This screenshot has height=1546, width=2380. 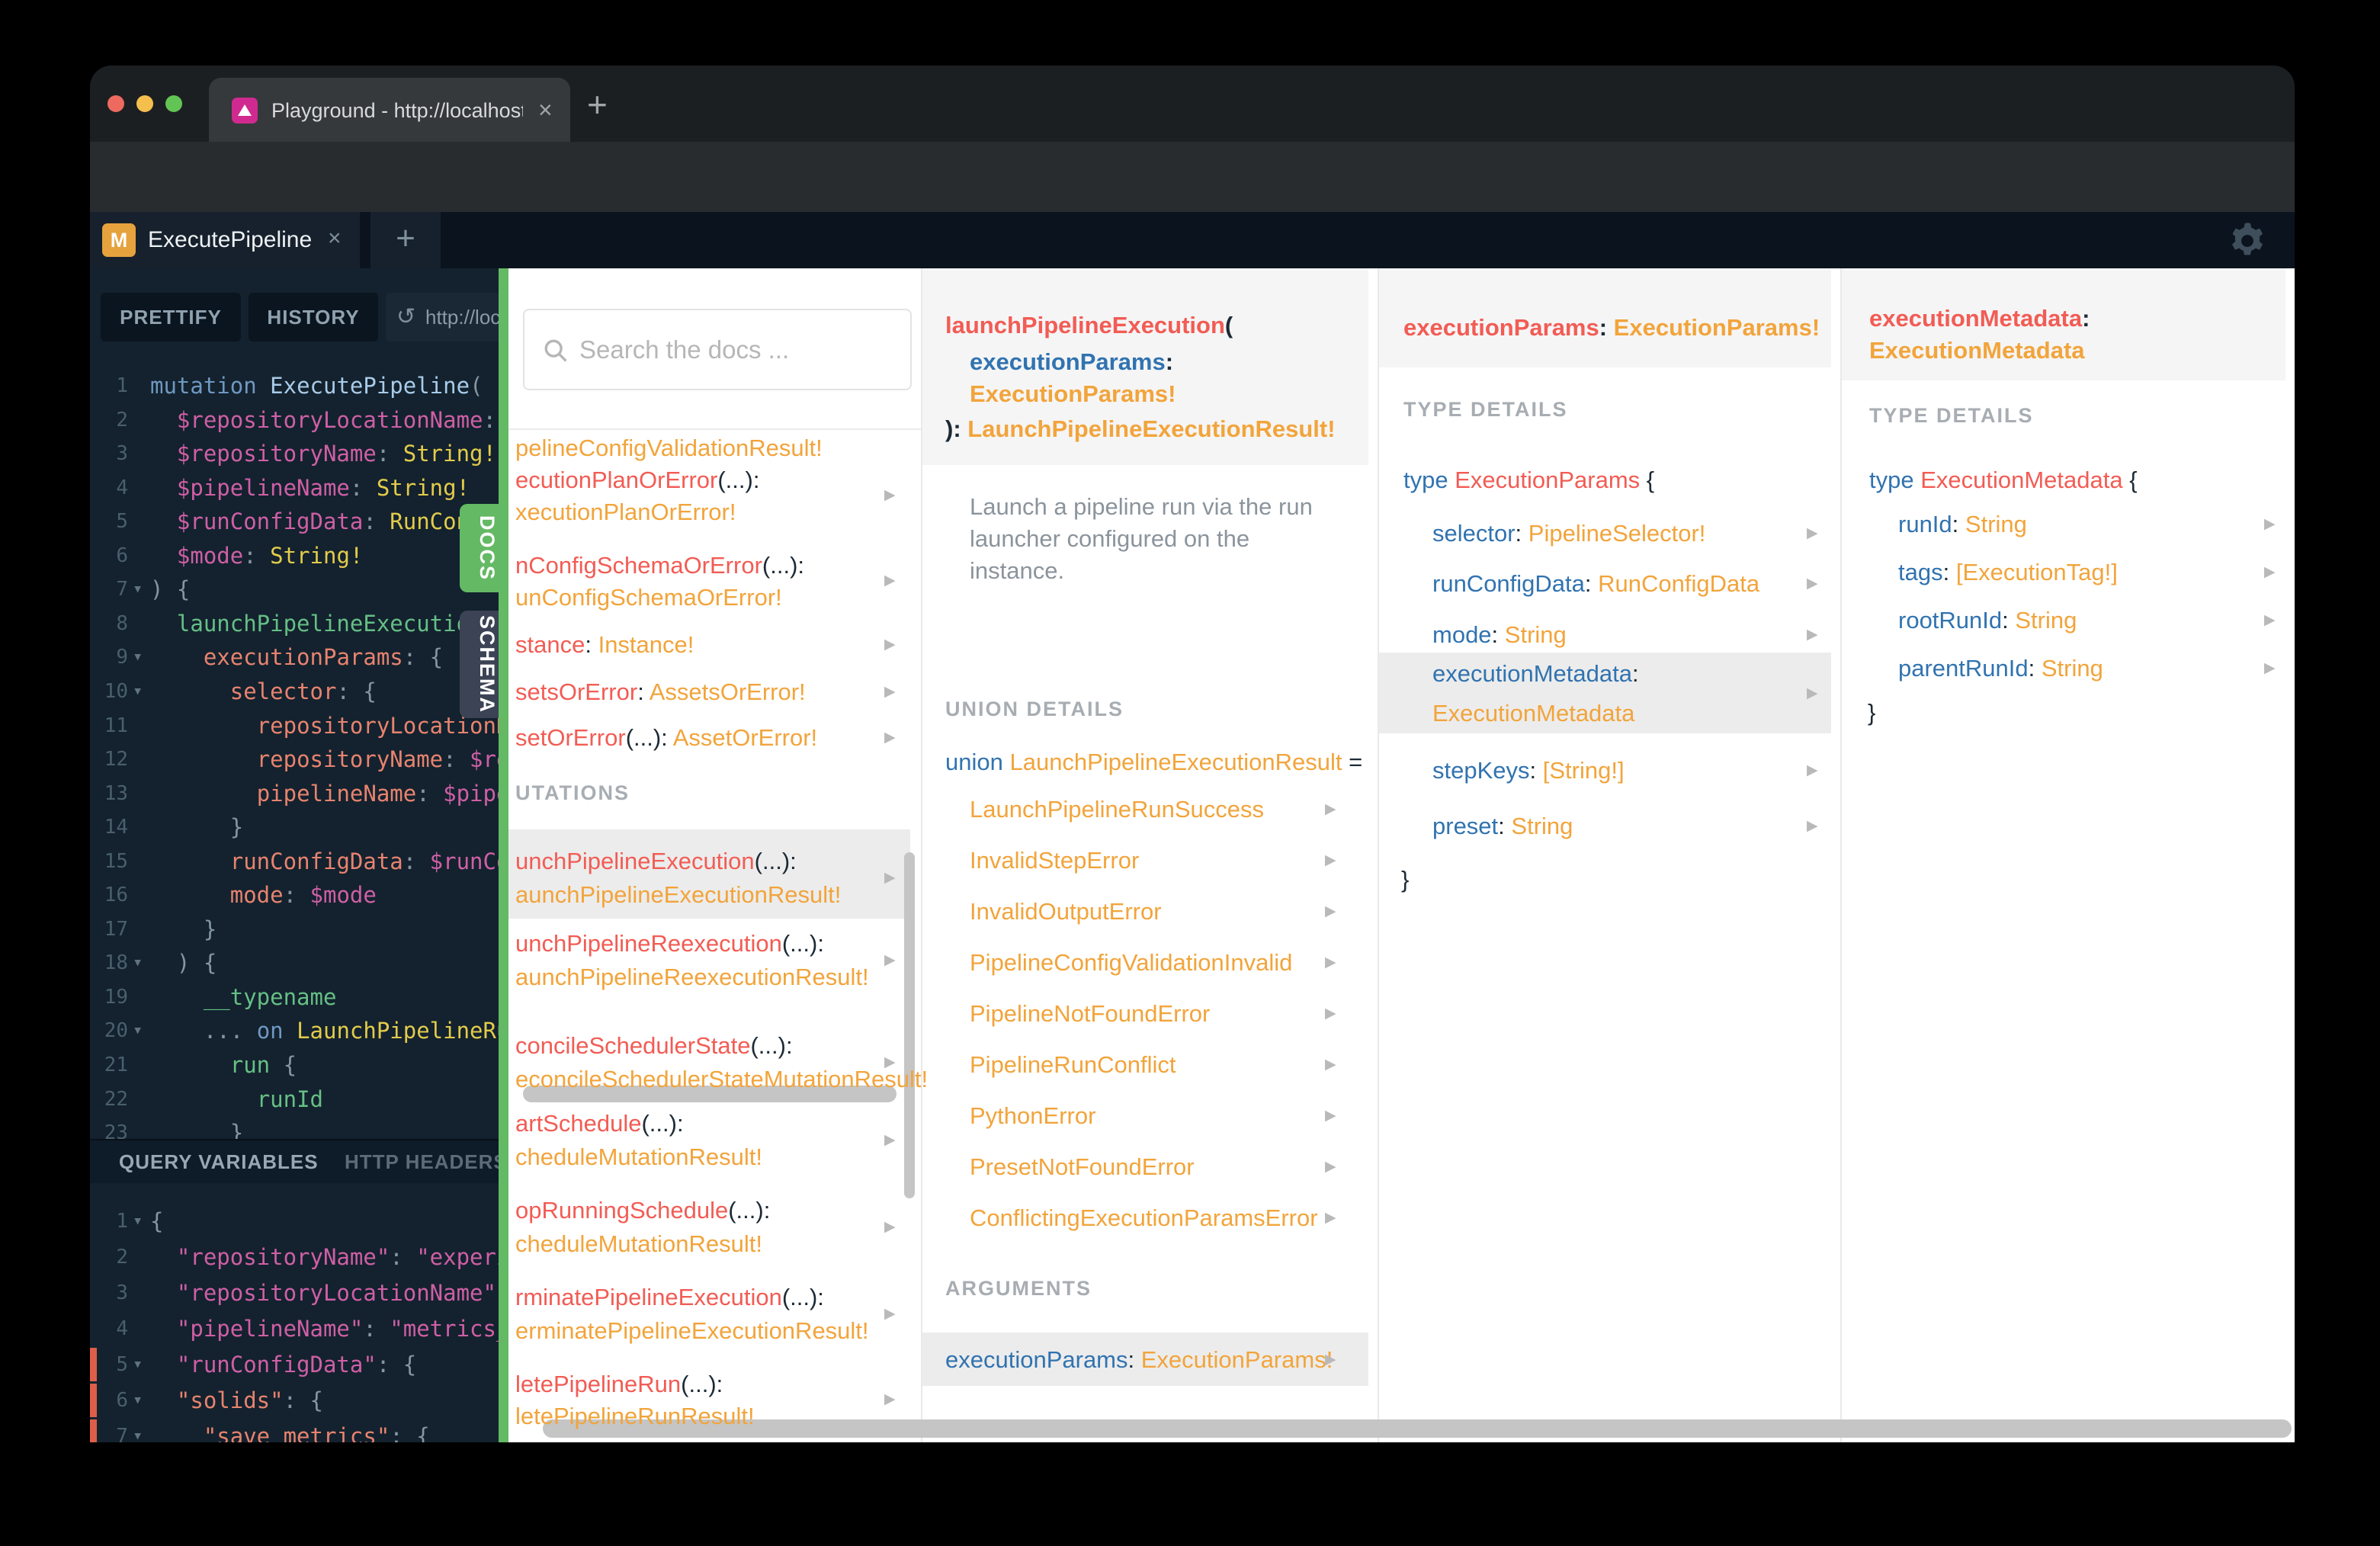 What do you see at coordinates (299, 827) in the screenshot?
I see `code-line: 14 }` at bounding box center [299, 827].